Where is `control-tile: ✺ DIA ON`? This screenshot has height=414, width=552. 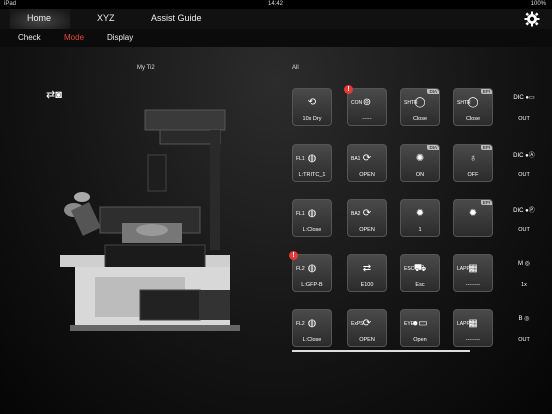
control-tile: ✺ DIA ON is located at coordinates (420, 163).